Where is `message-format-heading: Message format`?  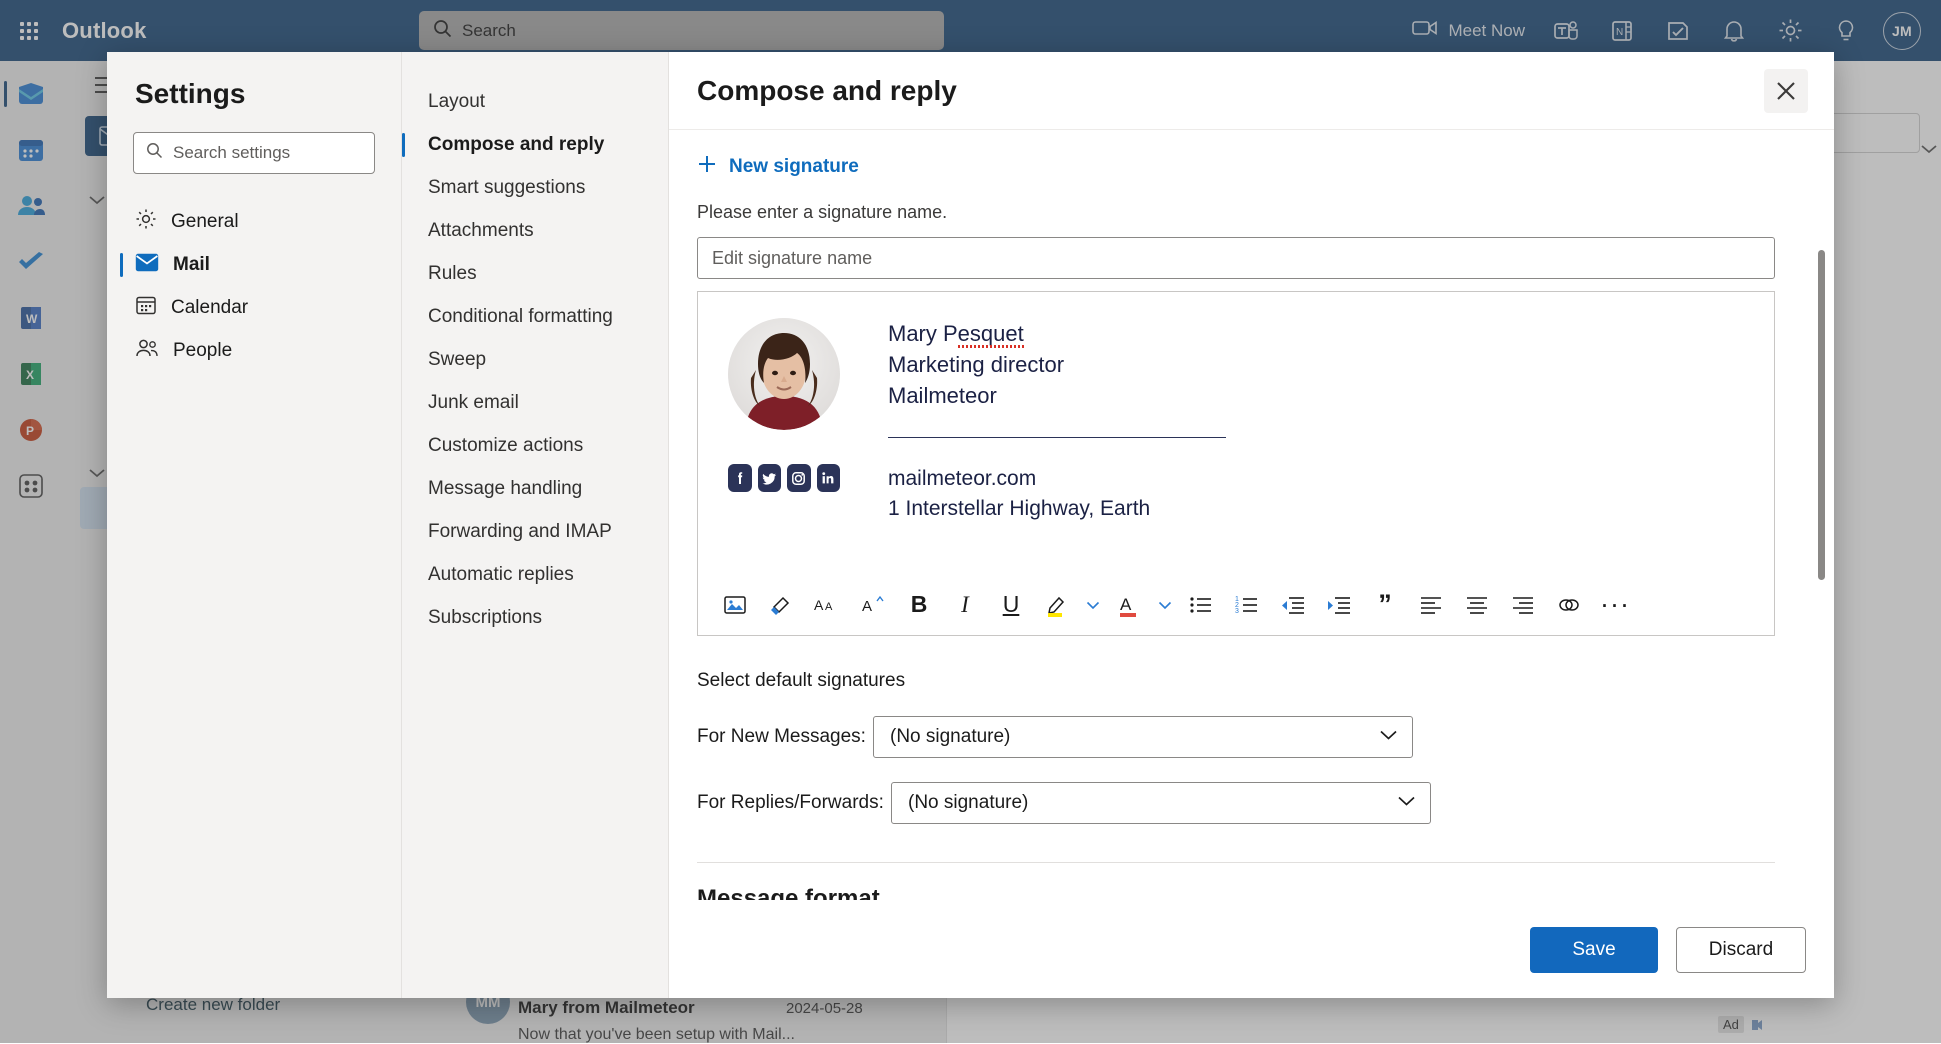
message-format-heading: Message format is located at coordinates (1250, 892).